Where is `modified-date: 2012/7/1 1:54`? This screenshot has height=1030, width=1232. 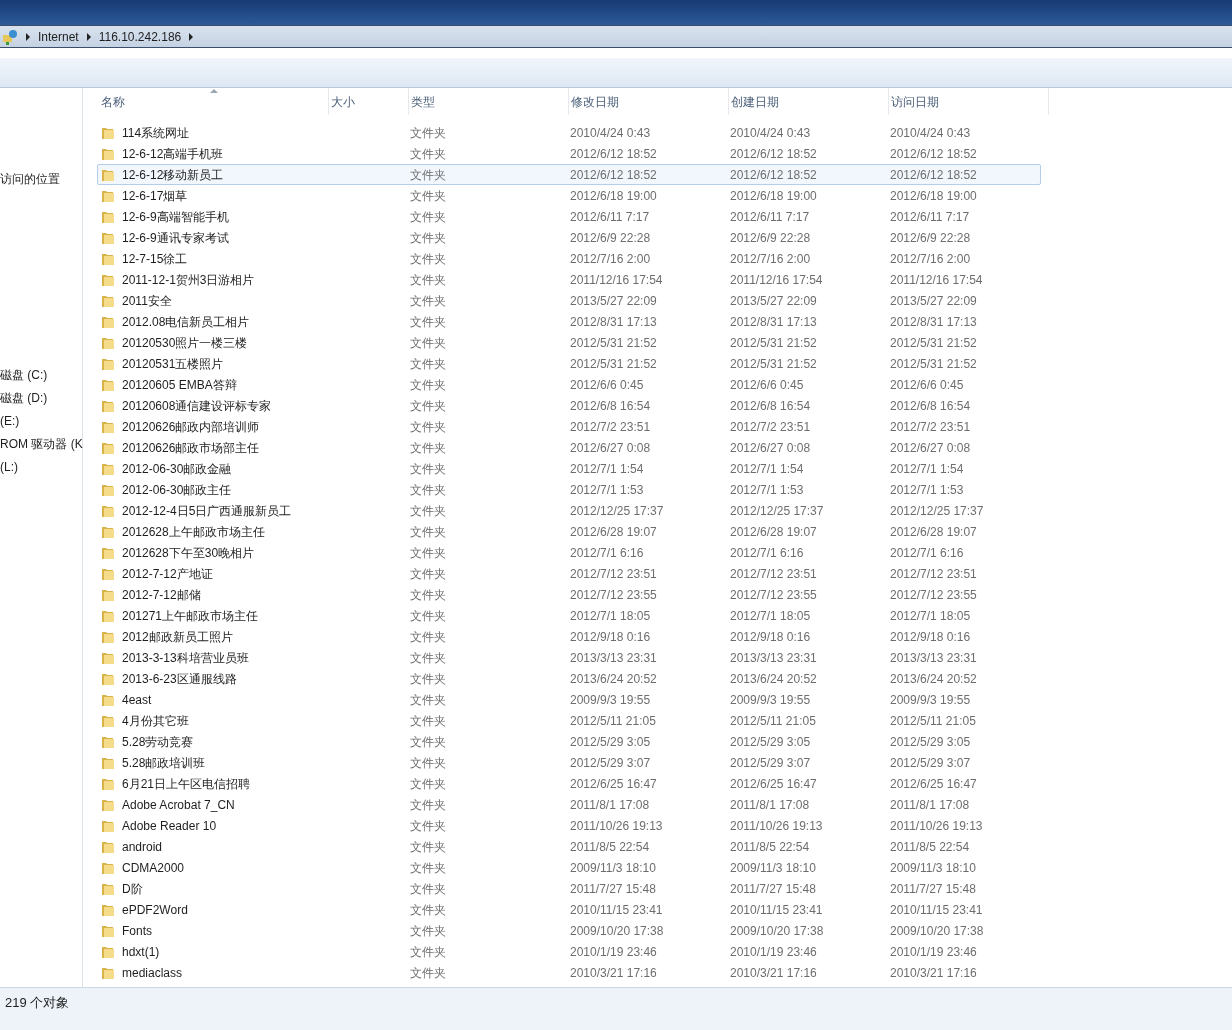 modified-date: 2012/7/1 1:54 is located at coordinates (607, 469).